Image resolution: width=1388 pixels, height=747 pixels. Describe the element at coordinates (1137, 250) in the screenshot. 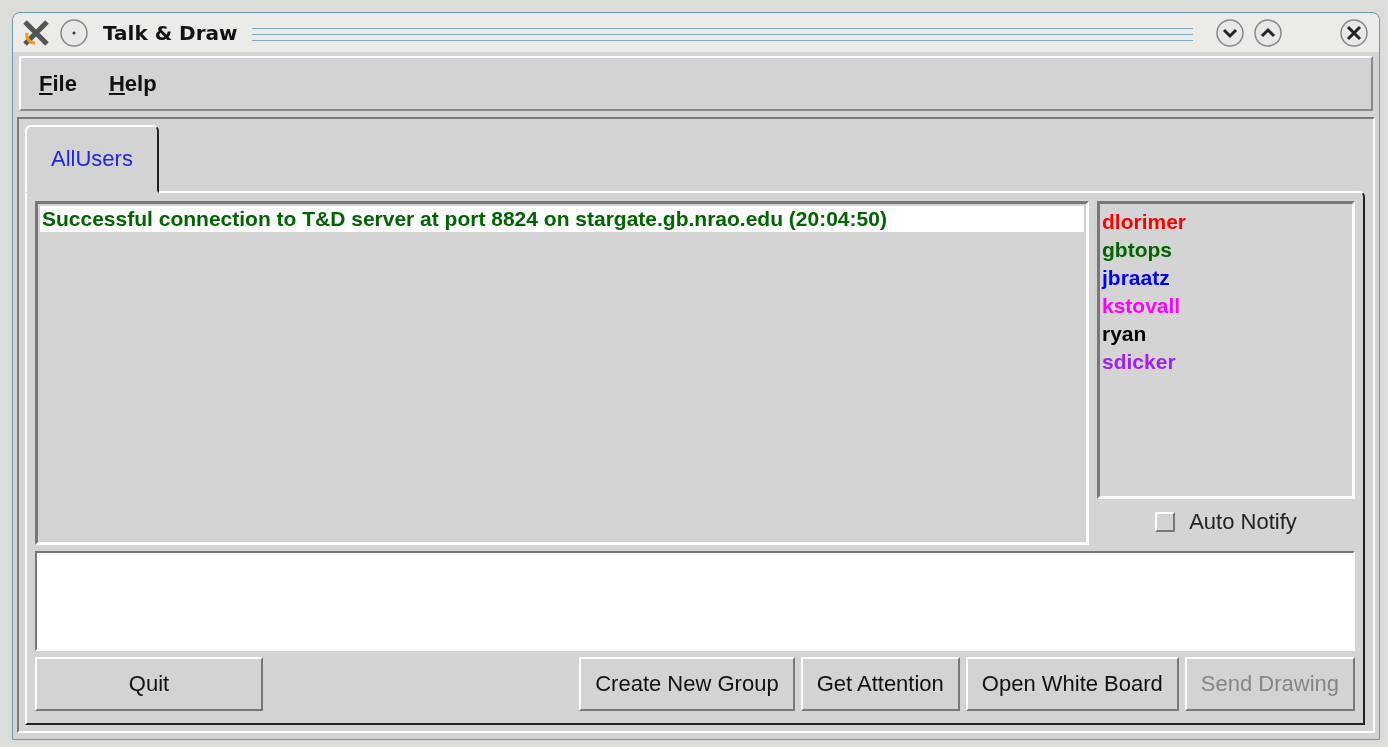

I see `user-name: gbtops` at that location.